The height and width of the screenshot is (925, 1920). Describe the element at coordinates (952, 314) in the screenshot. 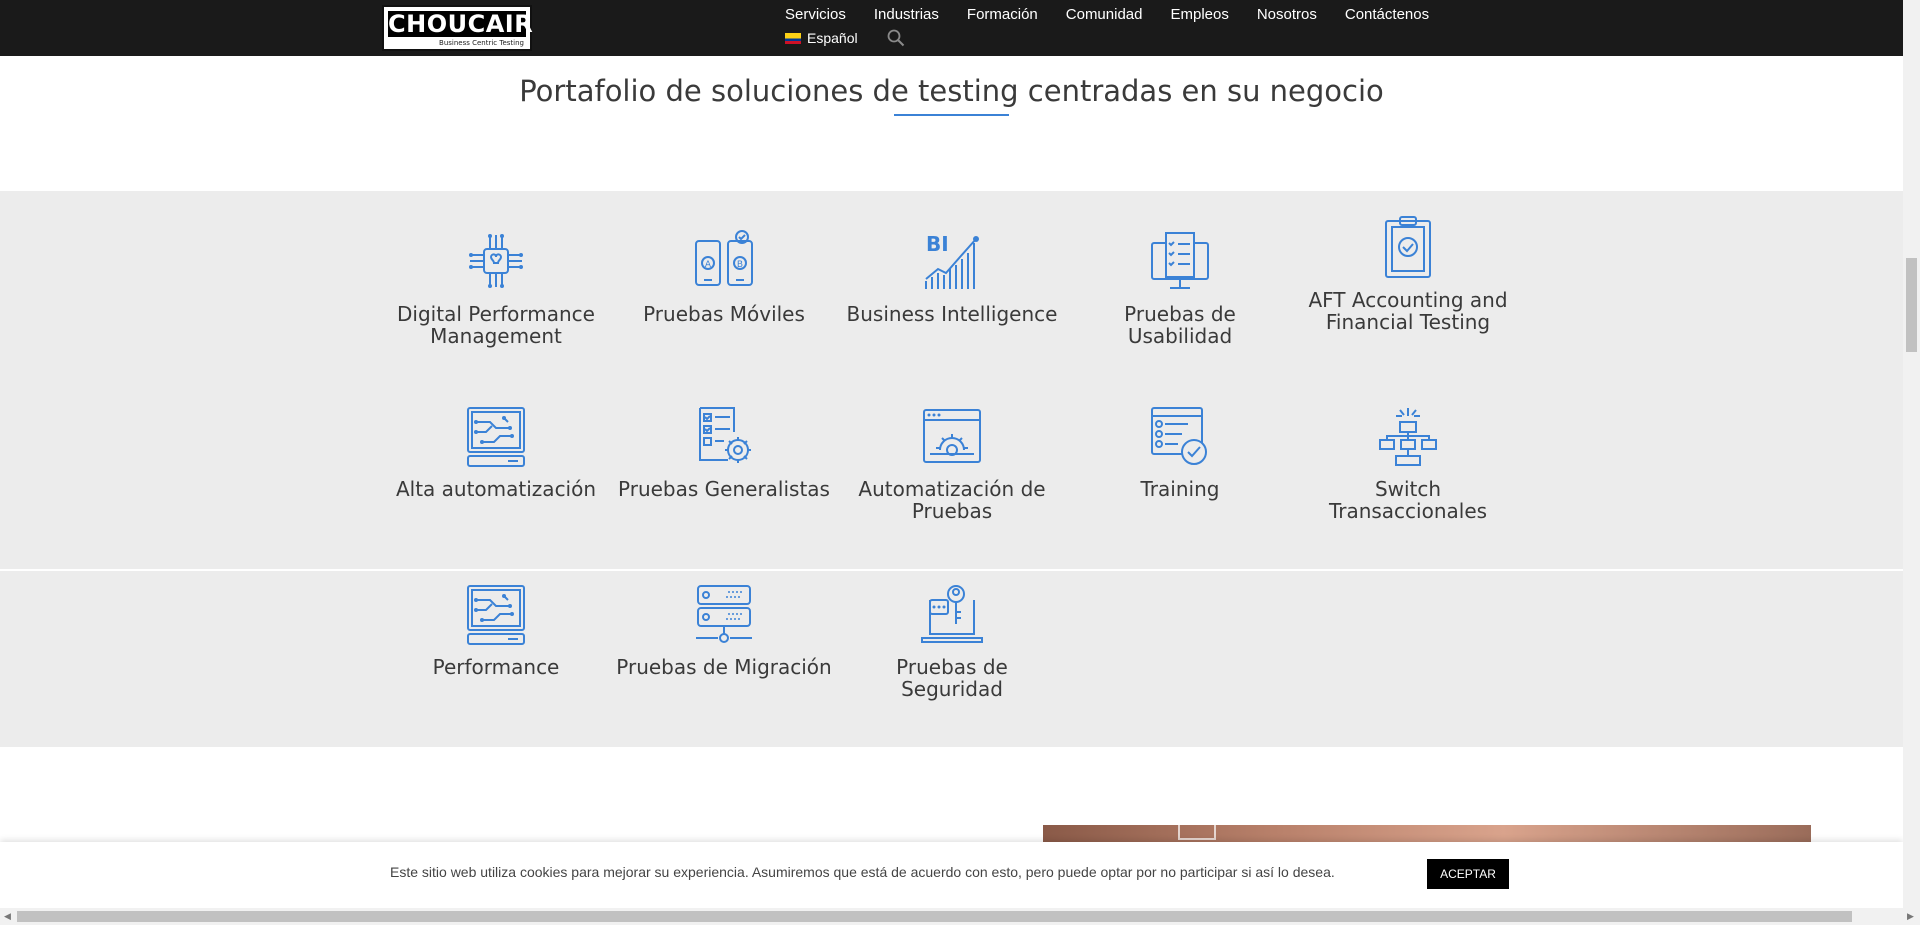

I see `tile-label: Business Intelligence` at that location.